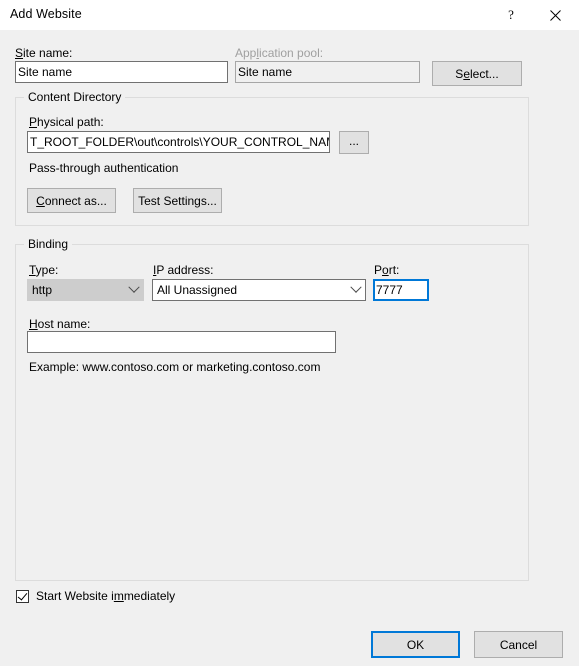 This screenshot has width=579, height=666. I want to click on type-select-value: http, so click(42, 290).